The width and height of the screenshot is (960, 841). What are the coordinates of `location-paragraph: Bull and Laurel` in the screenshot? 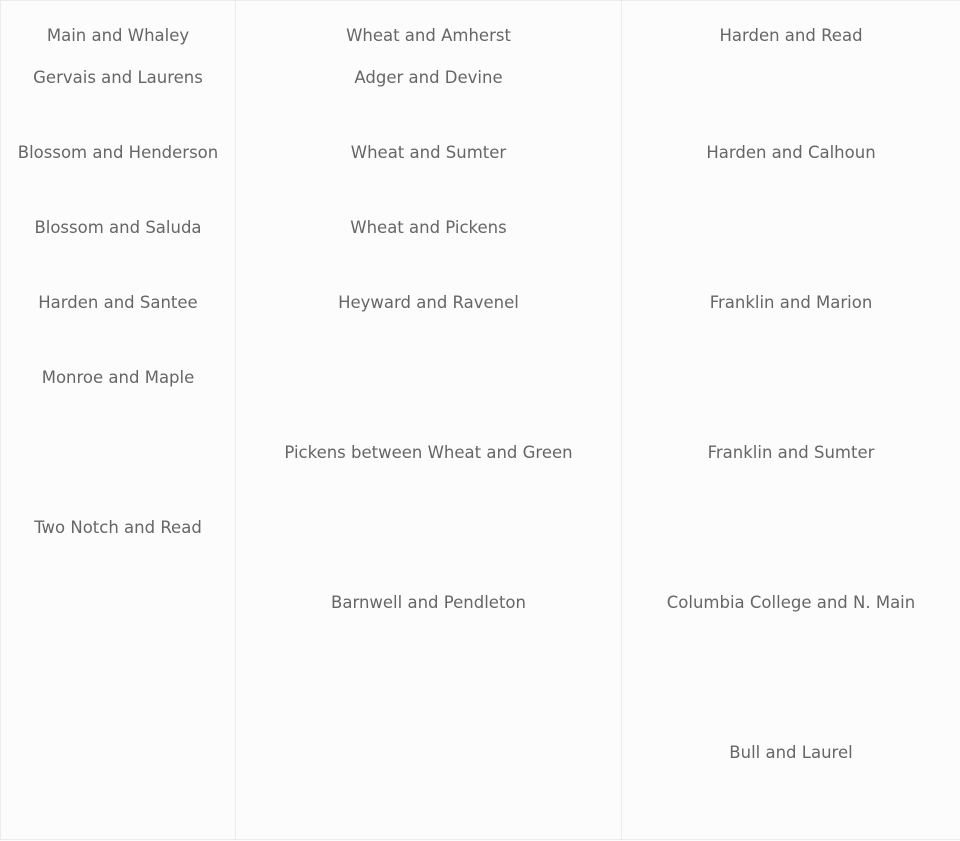 It's located at (791, 753).